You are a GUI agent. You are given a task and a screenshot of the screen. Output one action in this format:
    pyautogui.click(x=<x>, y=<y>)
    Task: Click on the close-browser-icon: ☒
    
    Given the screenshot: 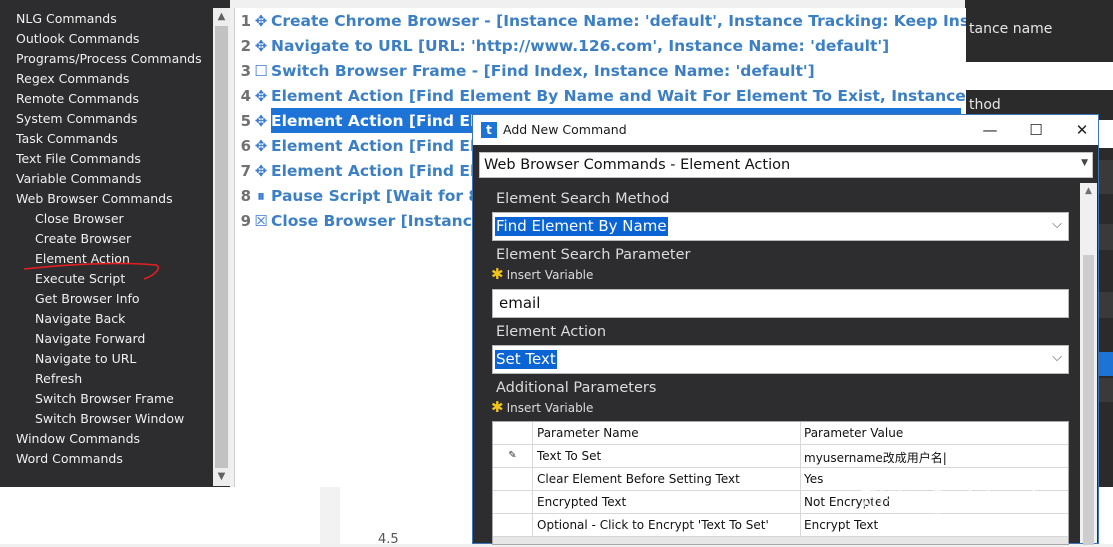 What is the action you would take?
    pyautogui.click(x=261, y=221)
    